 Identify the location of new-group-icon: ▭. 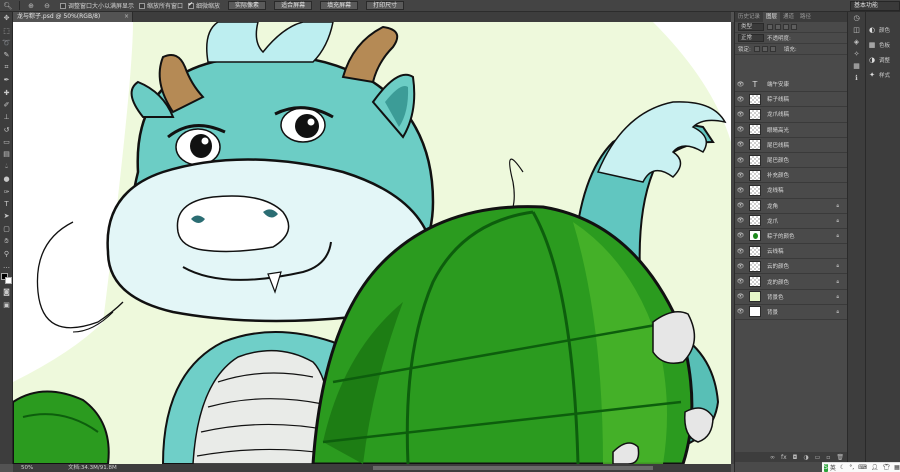
(818, 457).